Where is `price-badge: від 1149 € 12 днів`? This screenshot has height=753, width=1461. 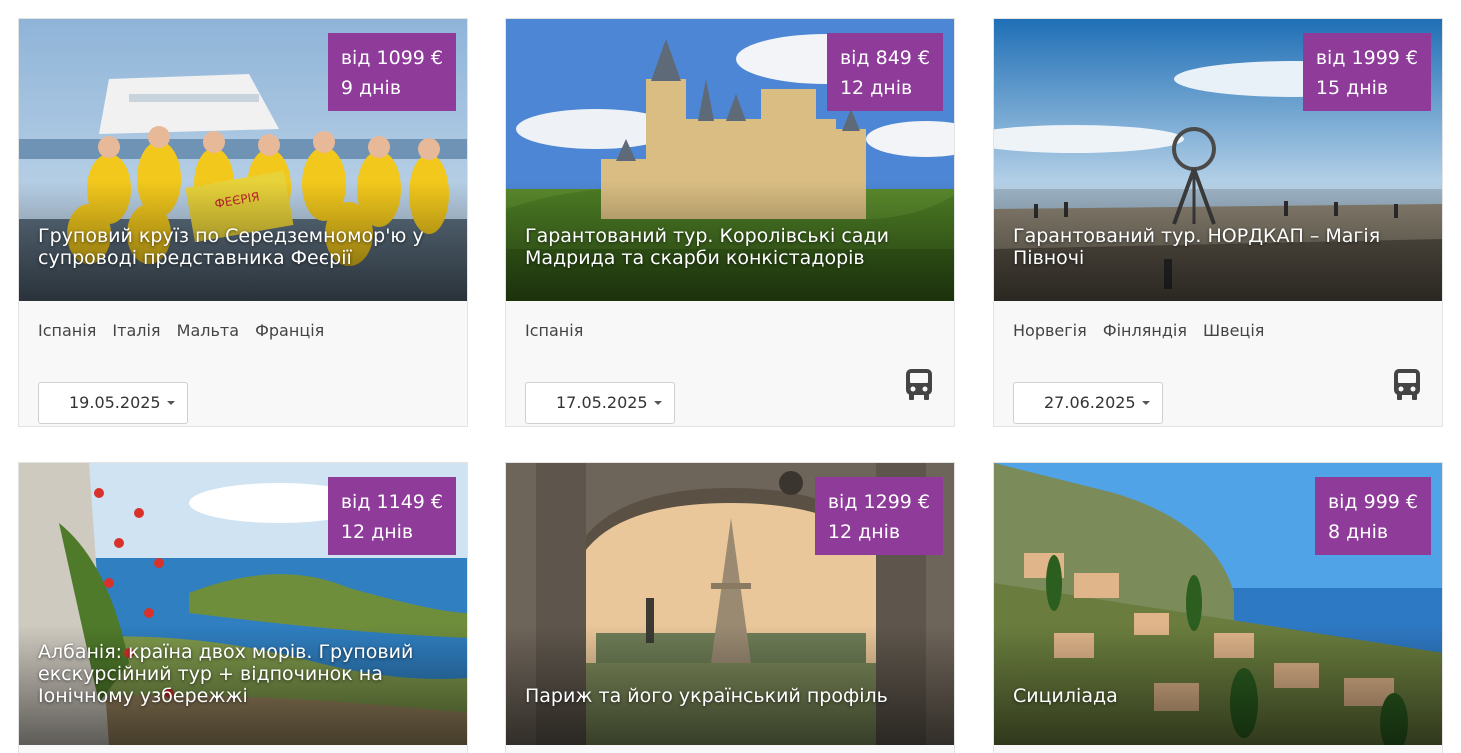
price-badge: від 1149 € 12 днів is located at coordinates (391, 516).